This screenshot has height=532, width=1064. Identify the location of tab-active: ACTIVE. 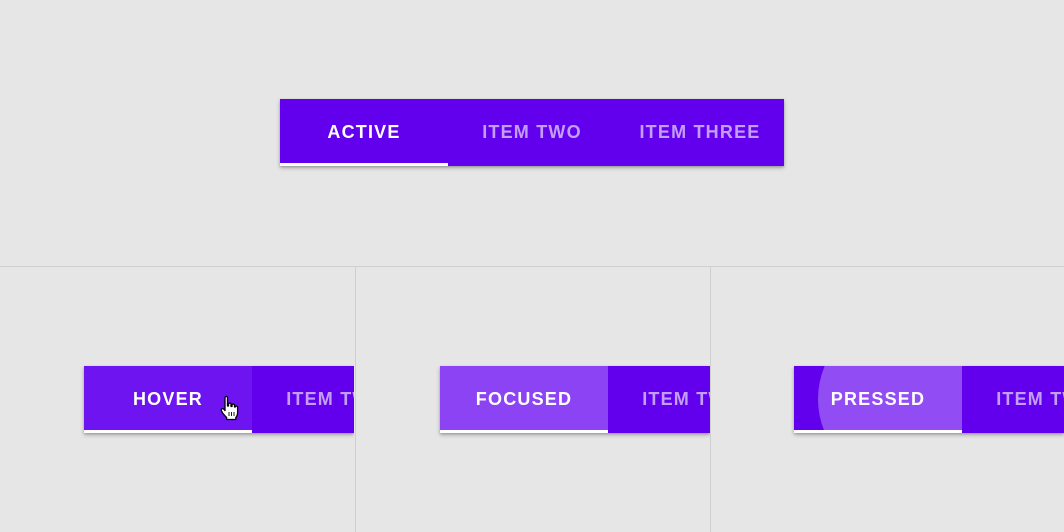
(364, 132).